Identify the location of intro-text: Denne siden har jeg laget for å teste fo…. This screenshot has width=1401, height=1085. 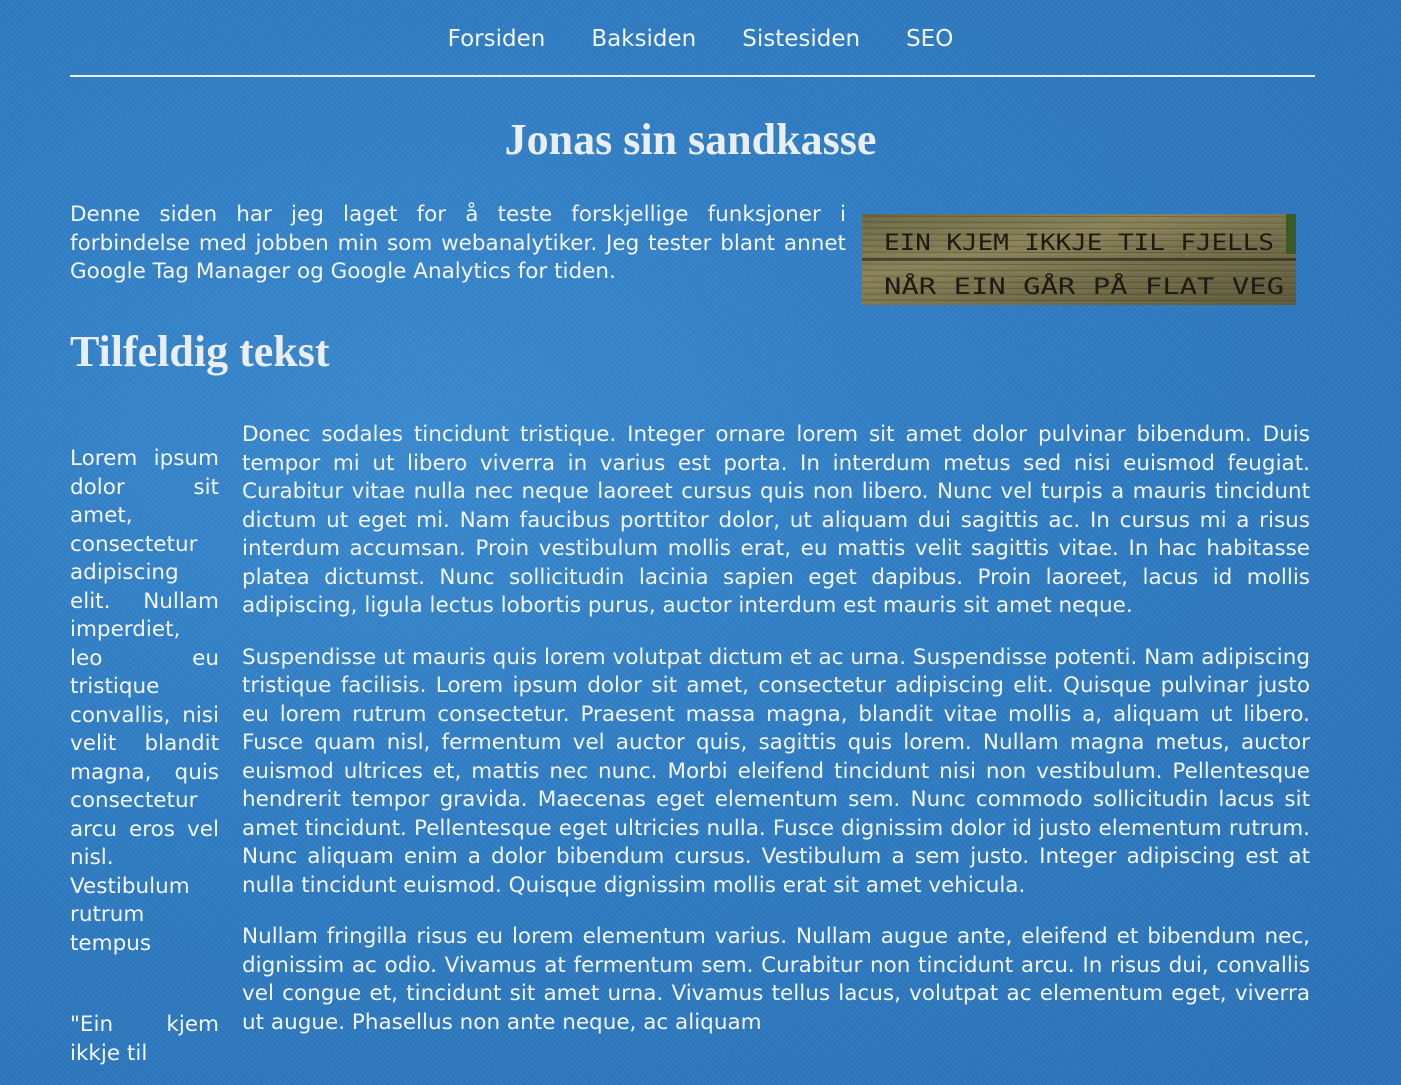
(458, 243).